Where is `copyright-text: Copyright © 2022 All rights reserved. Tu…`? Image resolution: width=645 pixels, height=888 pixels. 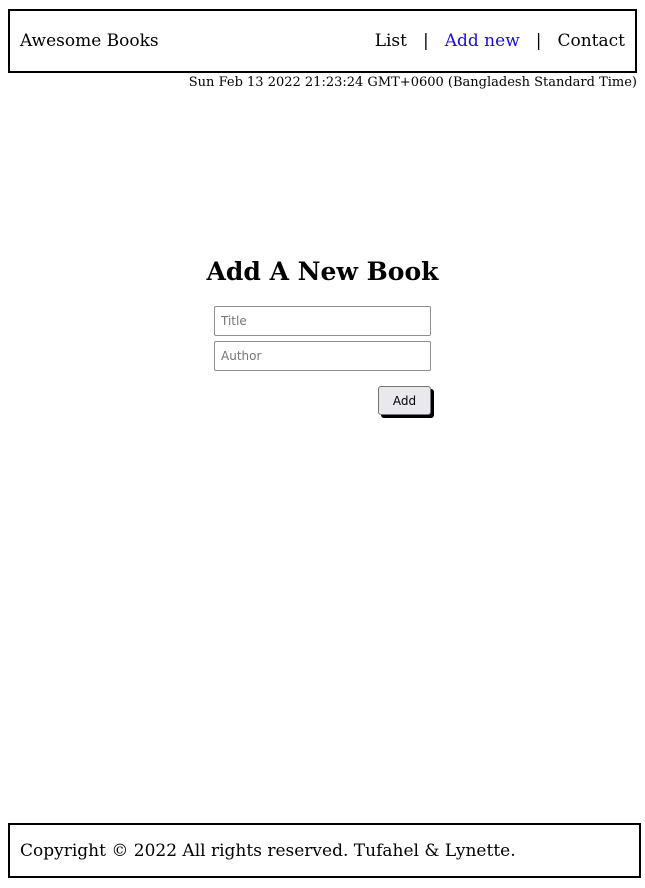
copyright-text: Copyright © 2022 All rights reserved. Tu… is located at coordinates (268, 850).